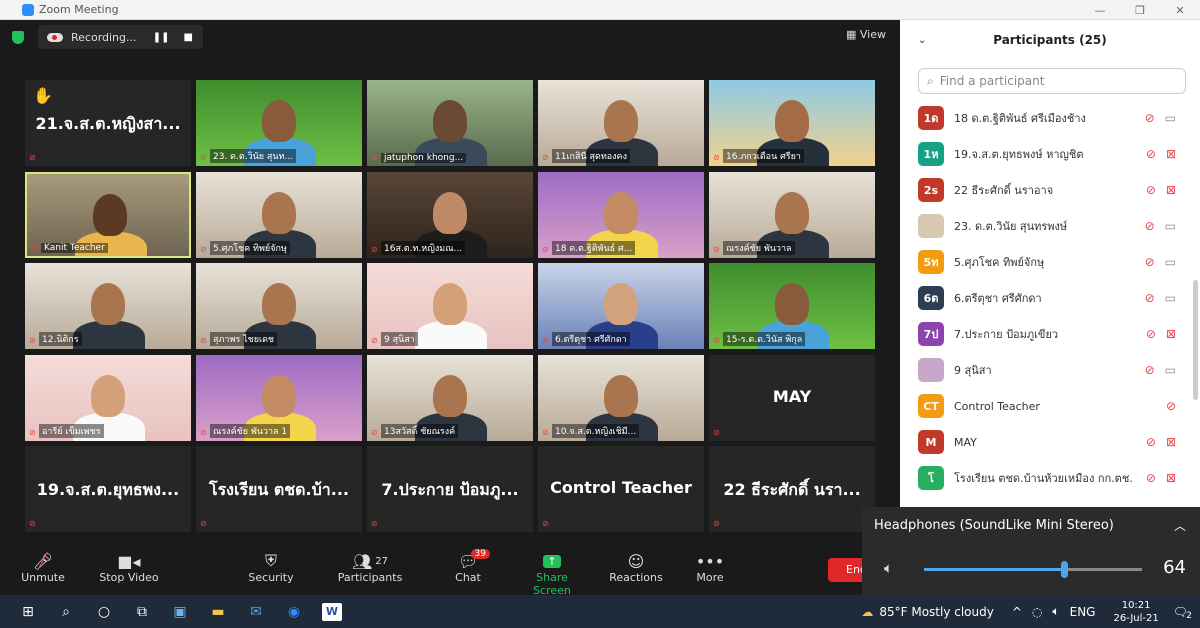 This screenshot has height=628, width=1200. I want to click on chat-button: 💬︎ 39 Chat, so click(470, 566).